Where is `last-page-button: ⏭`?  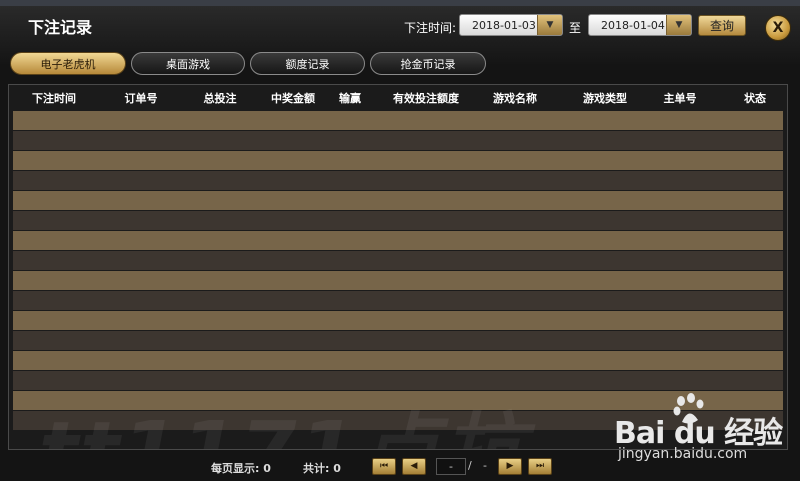 last-page-button: ⏭ is located at coordinates (540, 466).